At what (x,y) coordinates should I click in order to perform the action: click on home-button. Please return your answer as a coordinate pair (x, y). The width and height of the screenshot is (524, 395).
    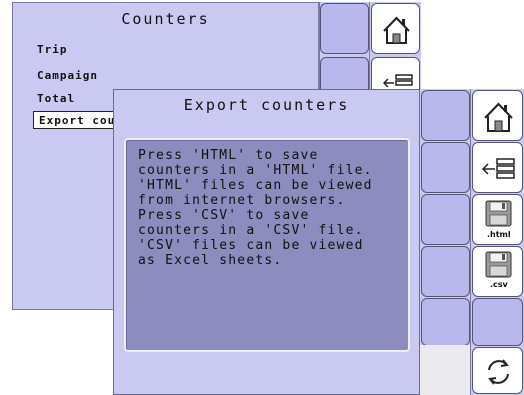
    Looking at the image, I should click on (497, 115).